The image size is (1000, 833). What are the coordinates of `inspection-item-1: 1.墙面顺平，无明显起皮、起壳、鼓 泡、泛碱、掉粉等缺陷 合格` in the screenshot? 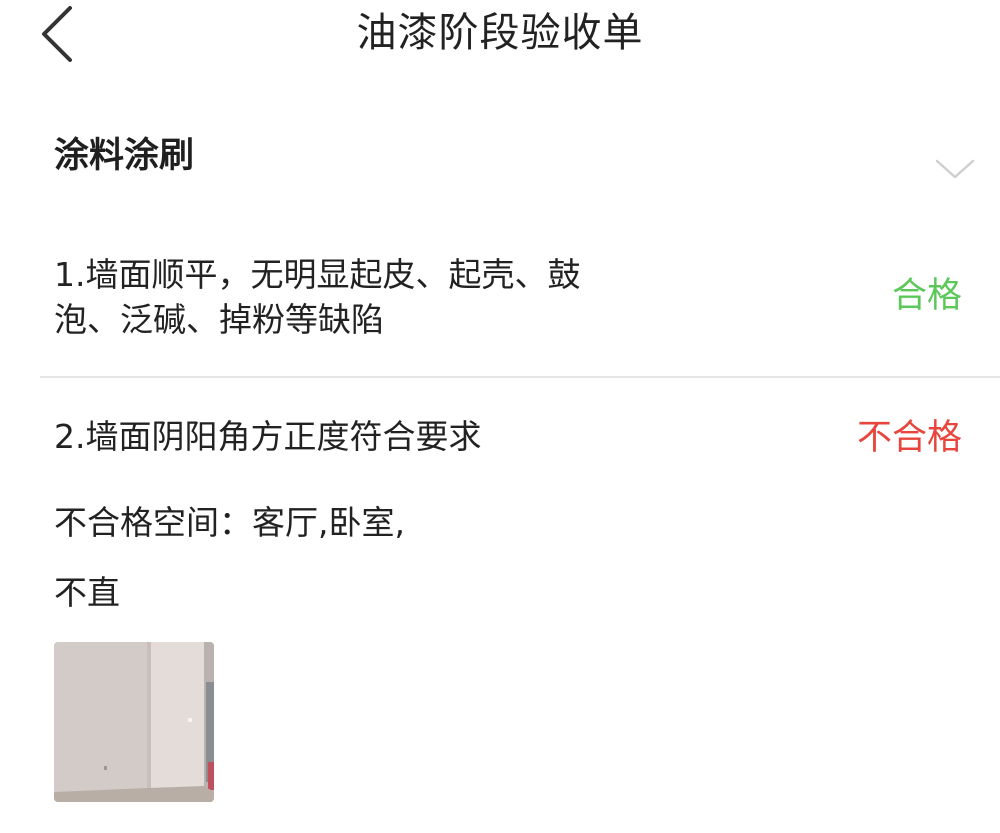 It's located at (500, 303).